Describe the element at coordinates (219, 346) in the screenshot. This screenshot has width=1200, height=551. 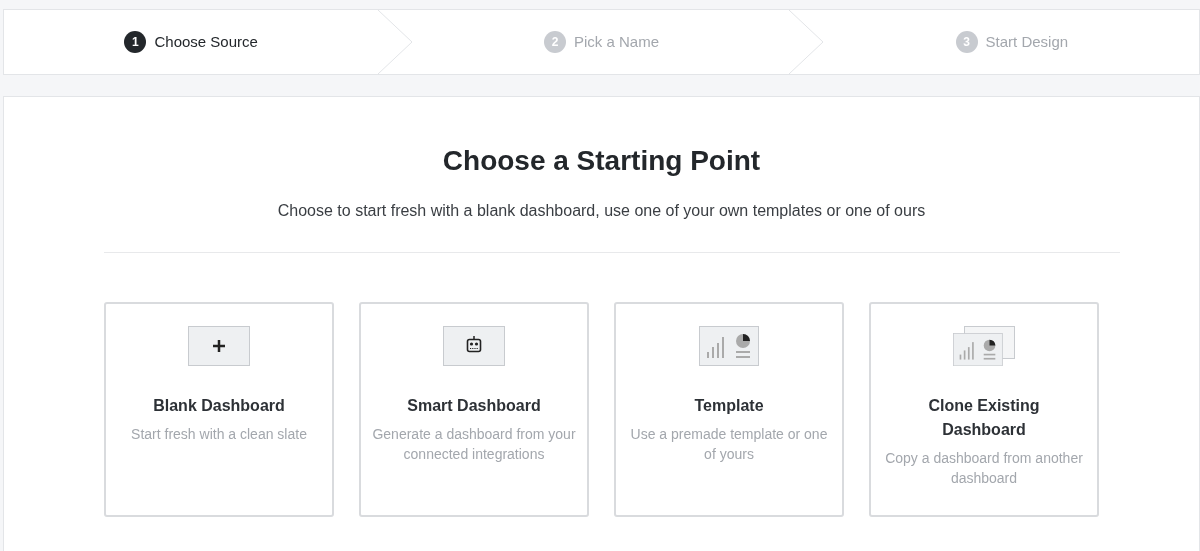
I see `plus-icon` at that location.